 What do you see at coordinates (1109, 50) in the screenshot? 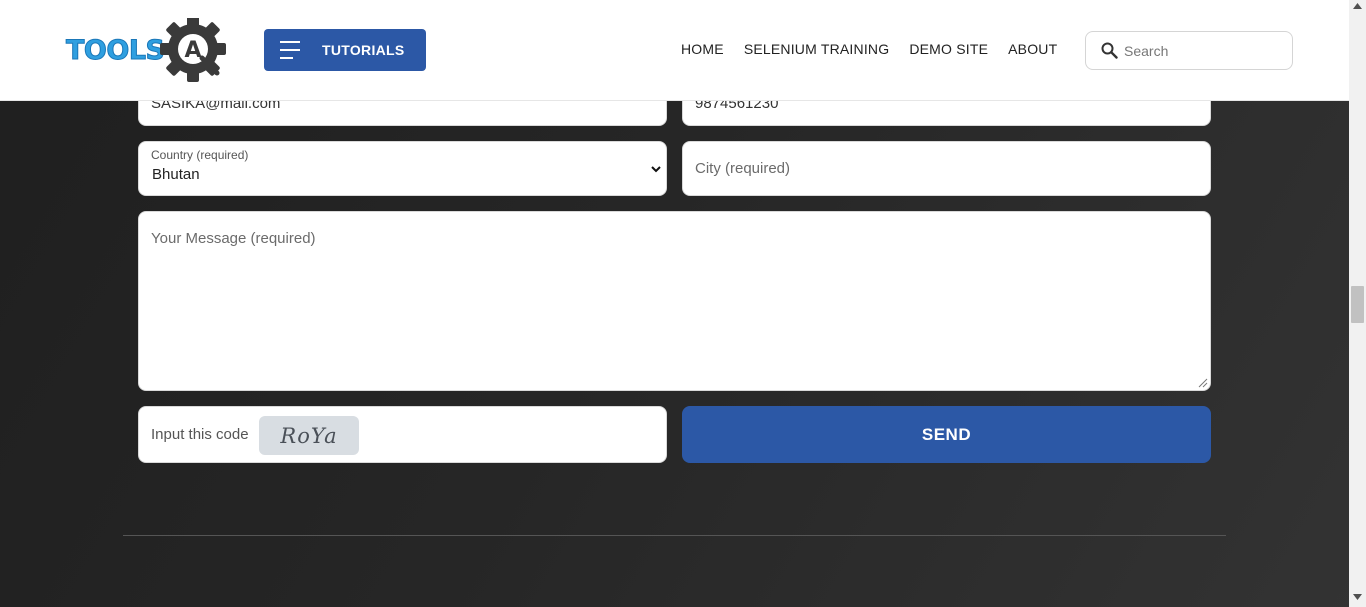
I see `search-icon` at bounding box center [1109, 50].